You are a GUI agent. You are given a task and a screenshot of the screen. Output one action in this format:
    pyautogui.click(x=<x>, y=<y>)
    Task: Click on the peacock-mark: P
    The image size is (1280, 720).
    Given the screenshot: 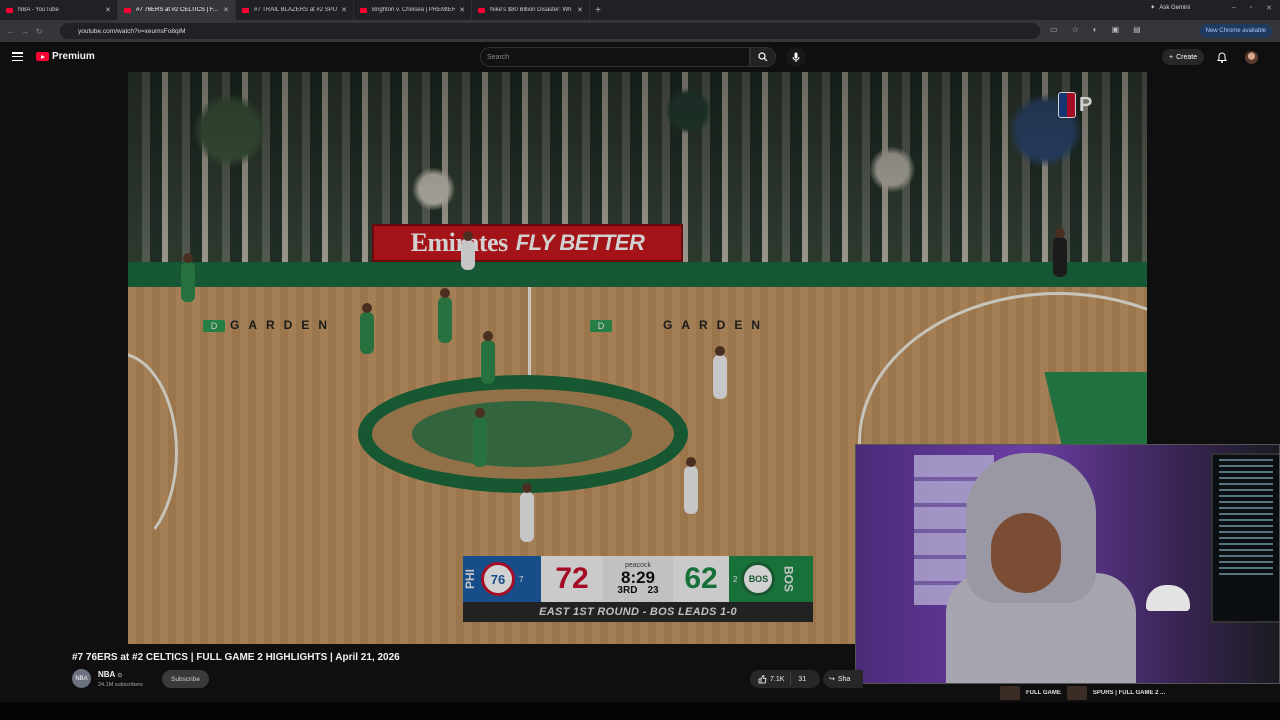 What is the action you would take?
    pyautogui.click(x=1086, y=104)
    